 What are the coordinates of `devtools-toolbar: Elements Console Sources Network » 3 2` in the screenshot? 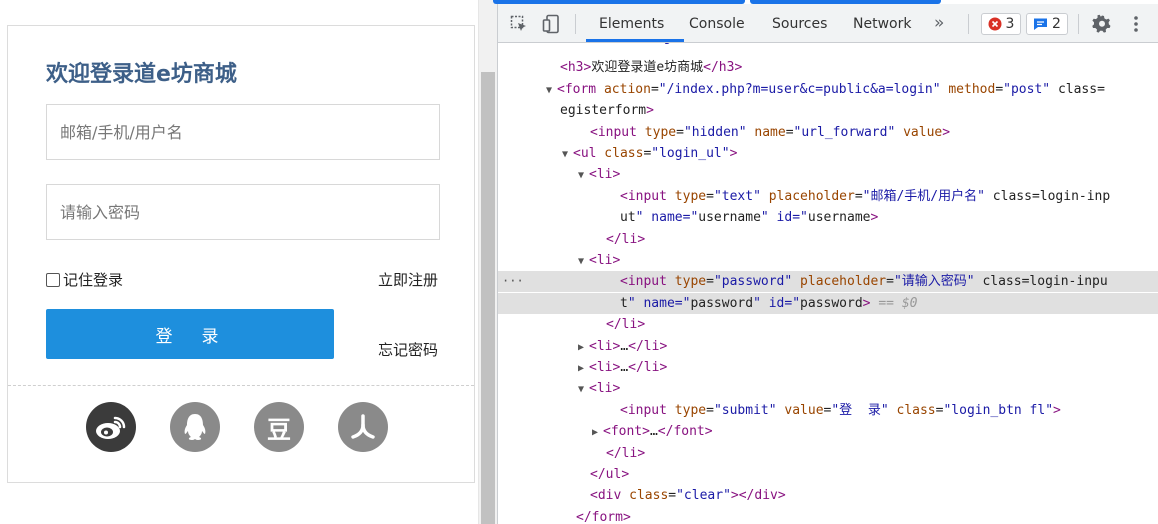 It's located at (828, 23).